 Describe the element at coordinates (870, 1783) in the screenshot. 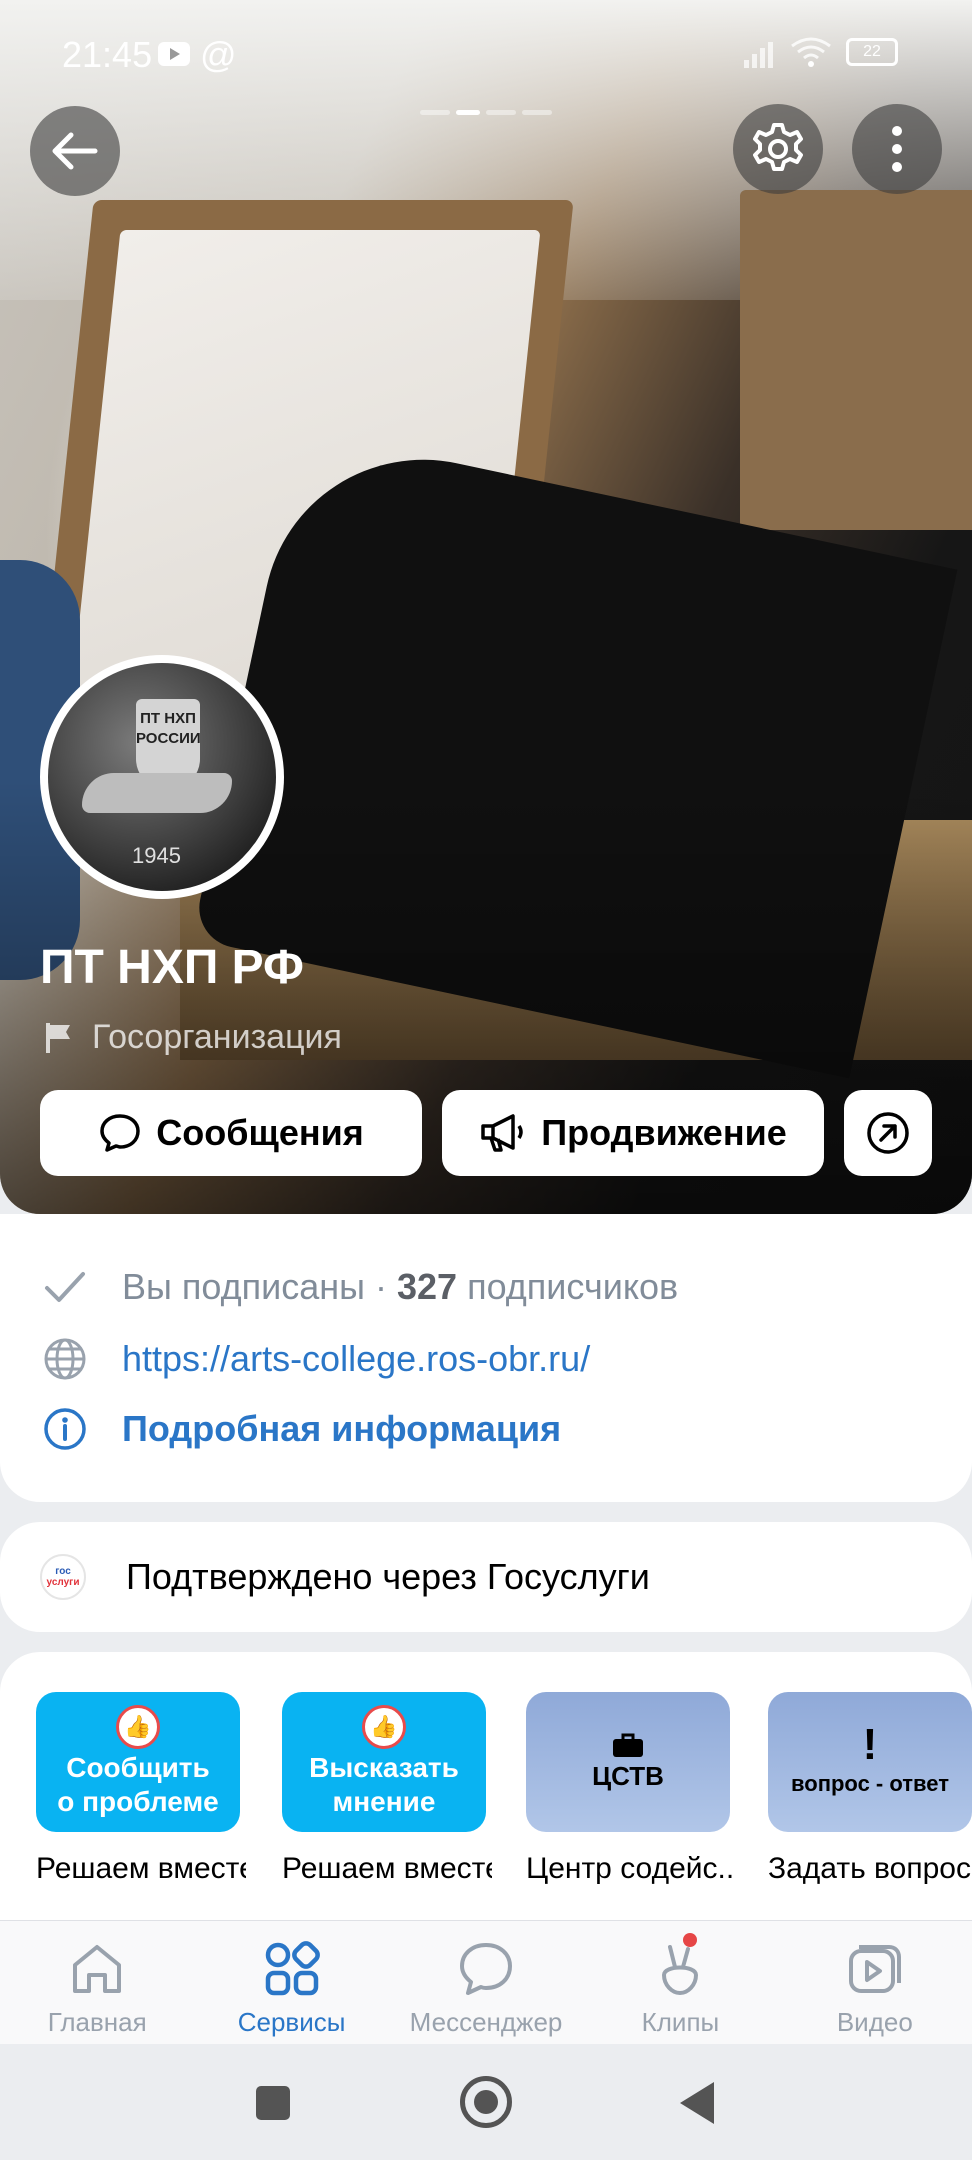

I see `service-tile-label: вопрос - ответ` at that location.